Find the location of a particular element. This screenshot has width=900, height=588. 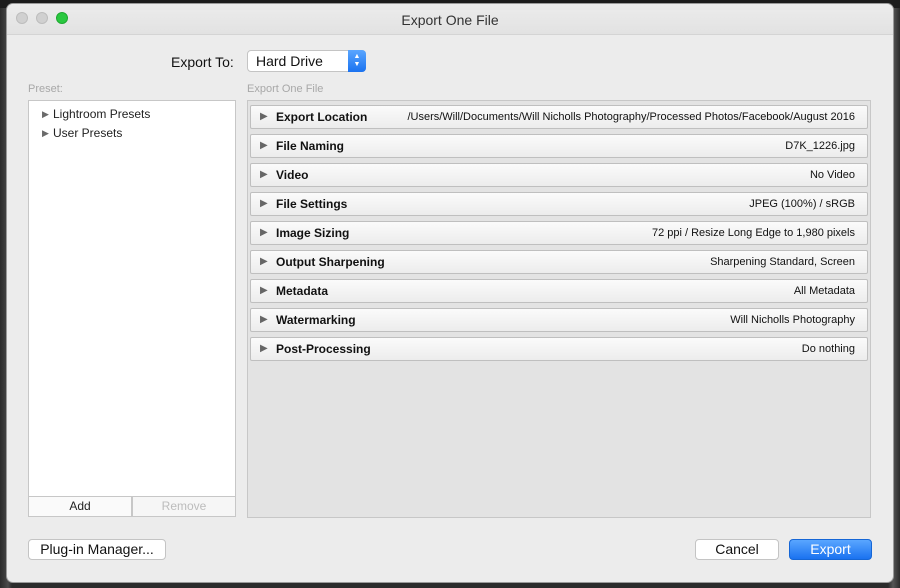

section-name: Metadata is located at coordinates (302, 291).